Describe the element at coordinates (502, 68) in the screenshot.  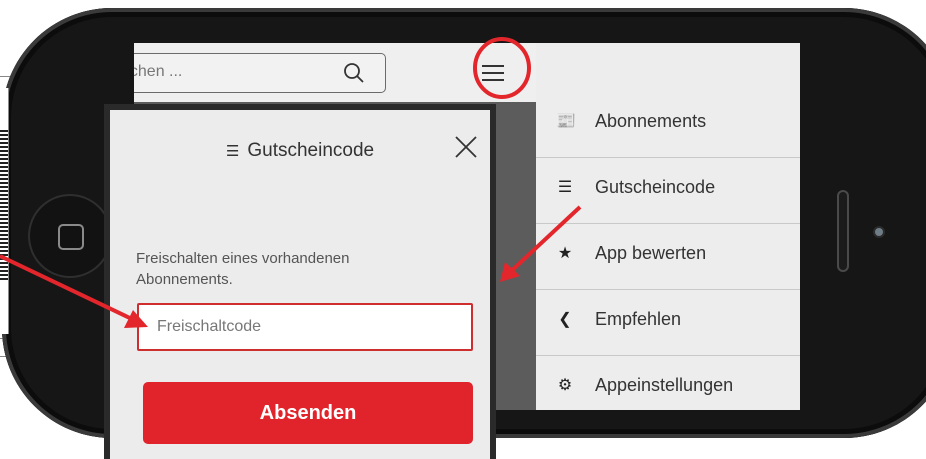
I see `highlight-circle` at that location.